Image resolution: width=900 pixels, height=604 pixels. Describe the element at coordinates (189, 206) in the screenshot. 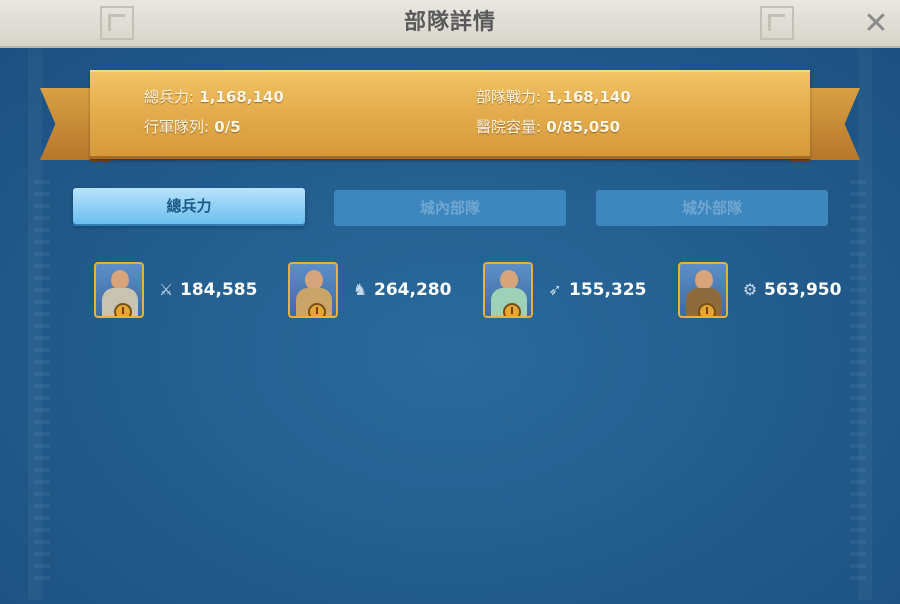

I see `tab-total-troops: 總兵力` at that location.